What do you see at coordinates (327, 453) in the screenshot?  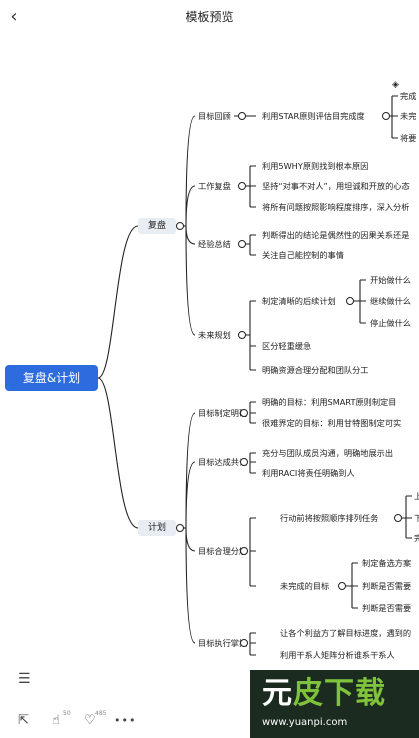 I see `mindmap-node: 充分与团队成员沟通，明确地展示出` at bounding box center [327, 453].